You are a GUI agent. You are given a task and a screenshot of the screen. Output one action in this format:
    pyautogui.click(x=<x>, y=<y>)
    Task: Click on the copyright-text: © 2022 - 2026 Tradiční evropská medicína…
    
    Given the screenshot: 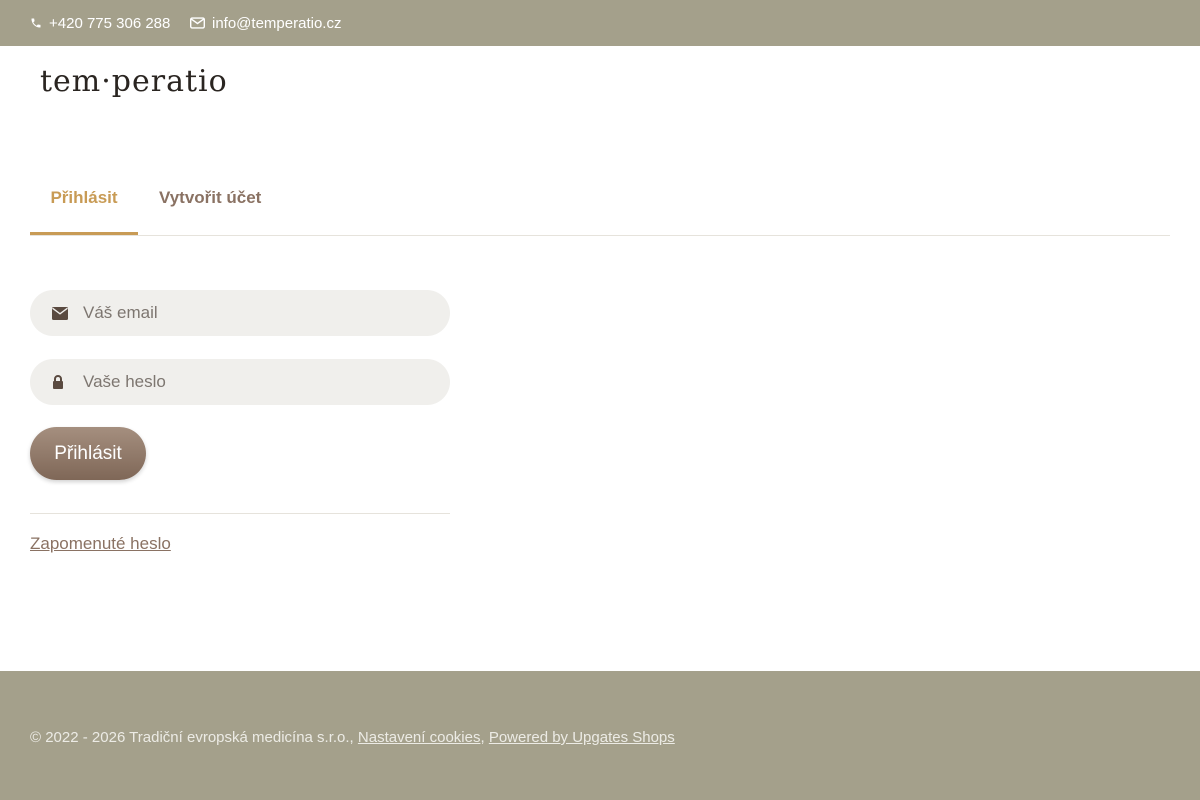 What is the action you would take?
    pyautogui.click(x=192, y=737)
    